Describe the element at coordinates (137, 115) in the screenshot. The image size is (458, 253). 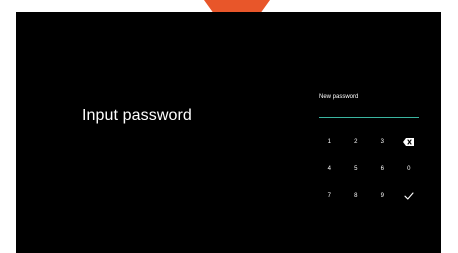
I see `page-title: Input password` at that location.